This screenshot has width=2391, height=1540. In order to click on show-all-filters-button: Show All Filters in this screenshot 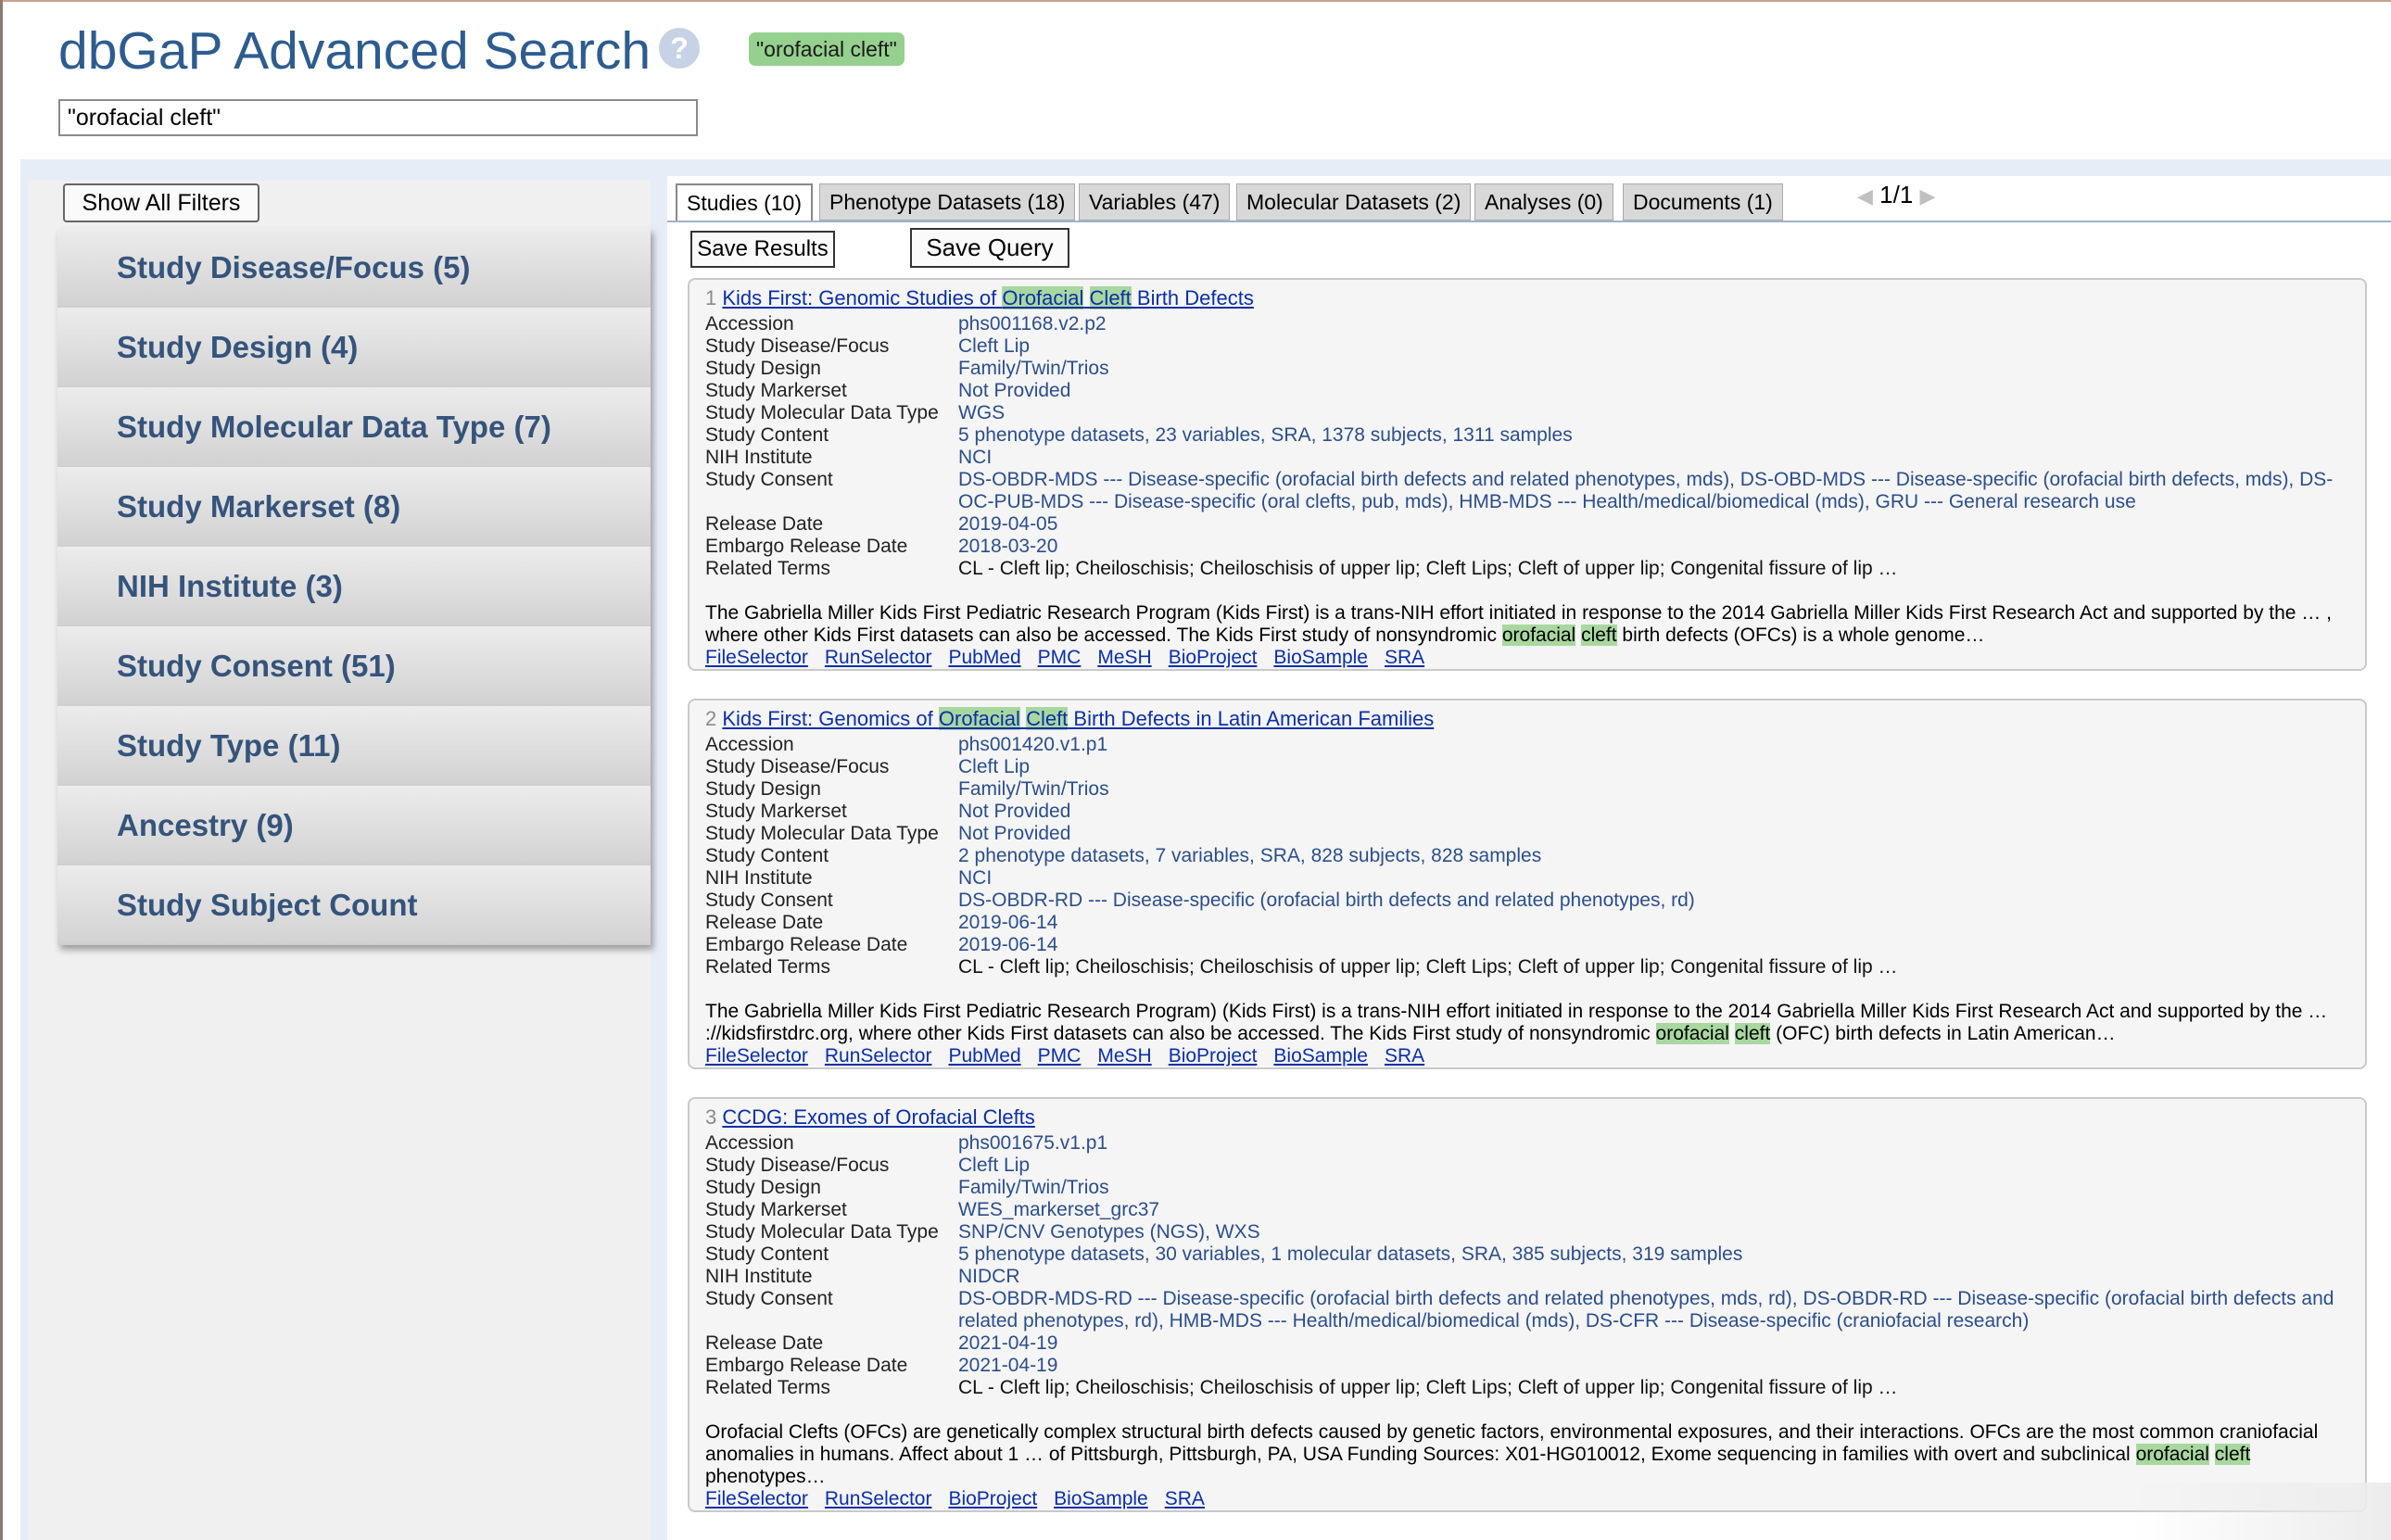, I will do `click(161, 203)`.